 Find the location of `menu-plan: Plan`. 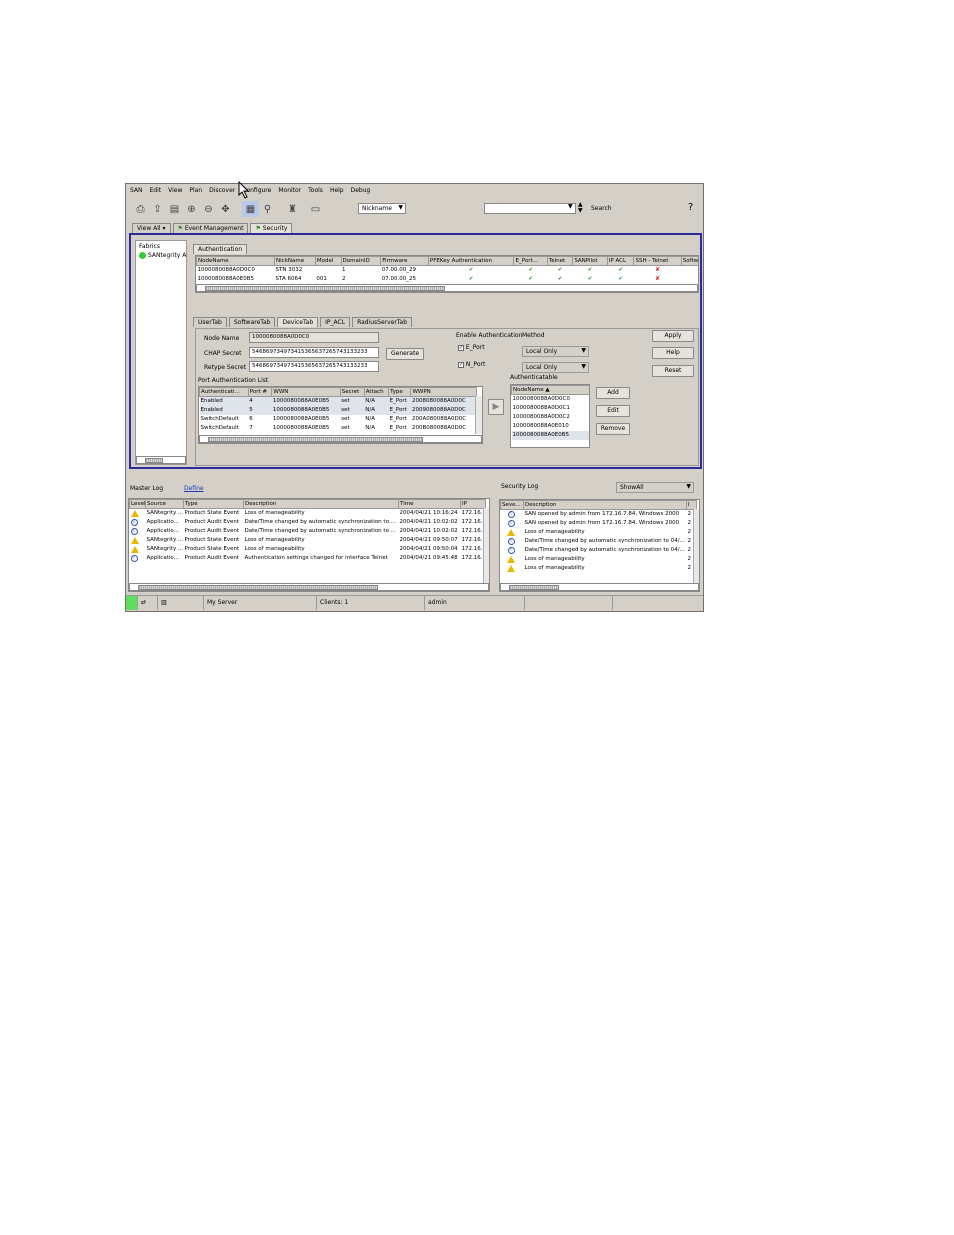

menu-plan: Plan is located at coordinates (195, 190).